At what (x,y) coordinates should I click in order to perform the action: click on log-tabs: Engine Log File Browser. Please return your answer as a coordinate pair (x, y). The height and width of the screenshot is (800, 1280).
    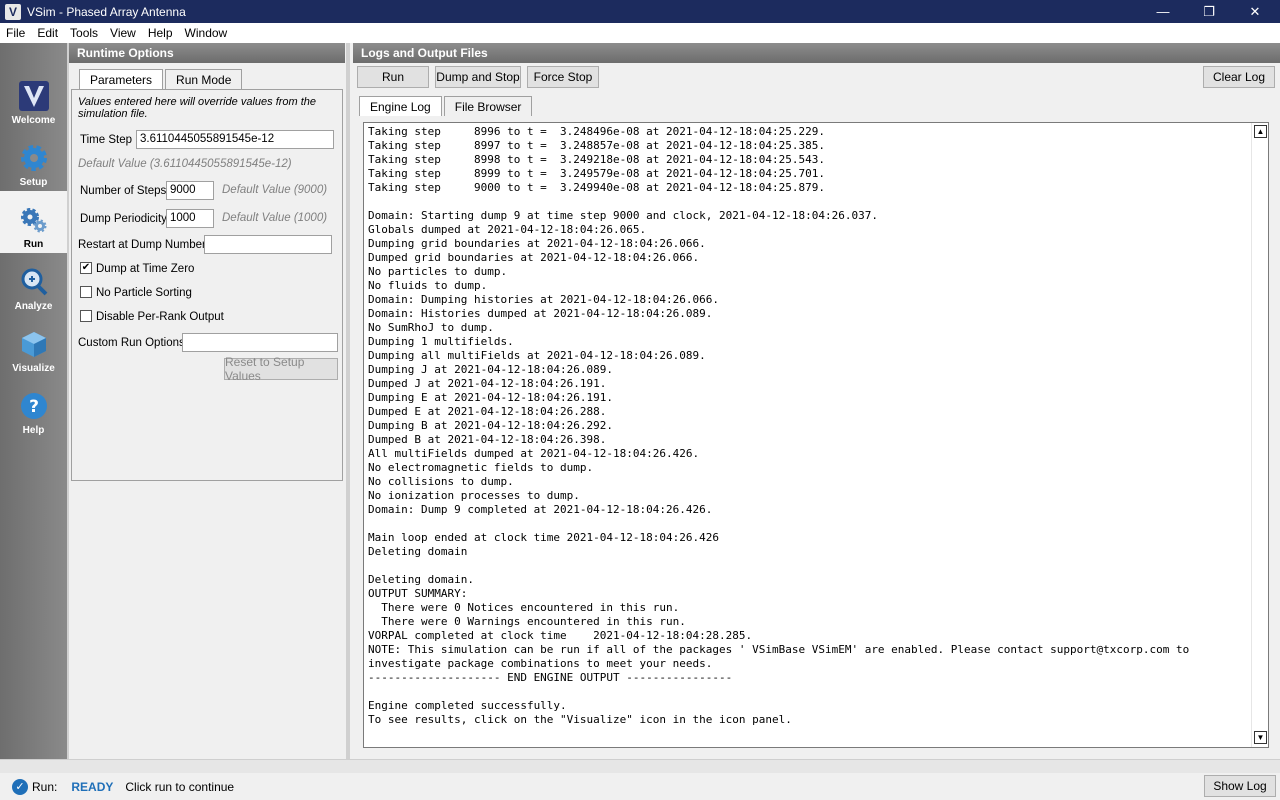
    Looking at the image, I should click on (446, 106).